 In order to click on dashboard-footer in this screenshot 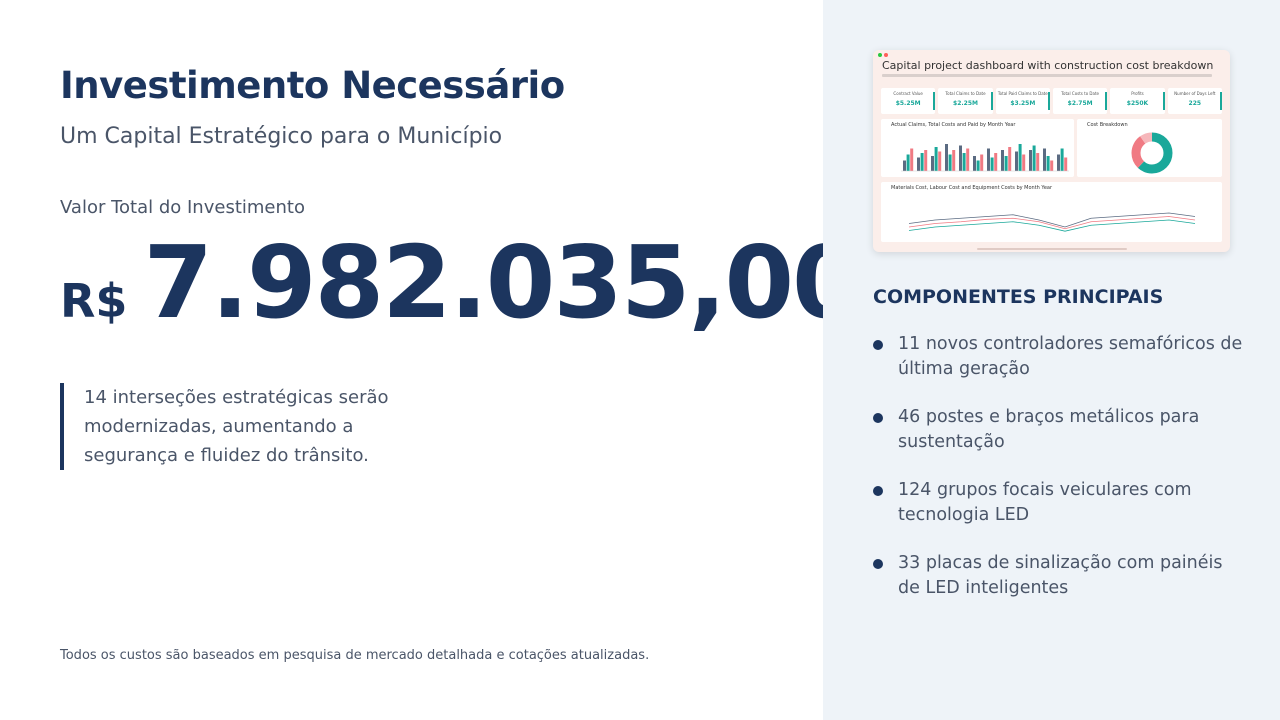, I will do `click(1051, 249)`.